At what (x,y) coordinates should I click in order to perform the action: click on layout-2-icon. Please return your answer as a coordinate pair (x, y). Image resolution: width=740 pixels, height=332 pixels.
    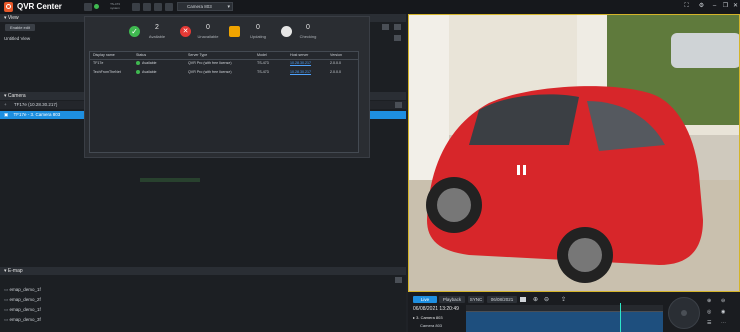
    Looking at the image, I should click on (147, 7).